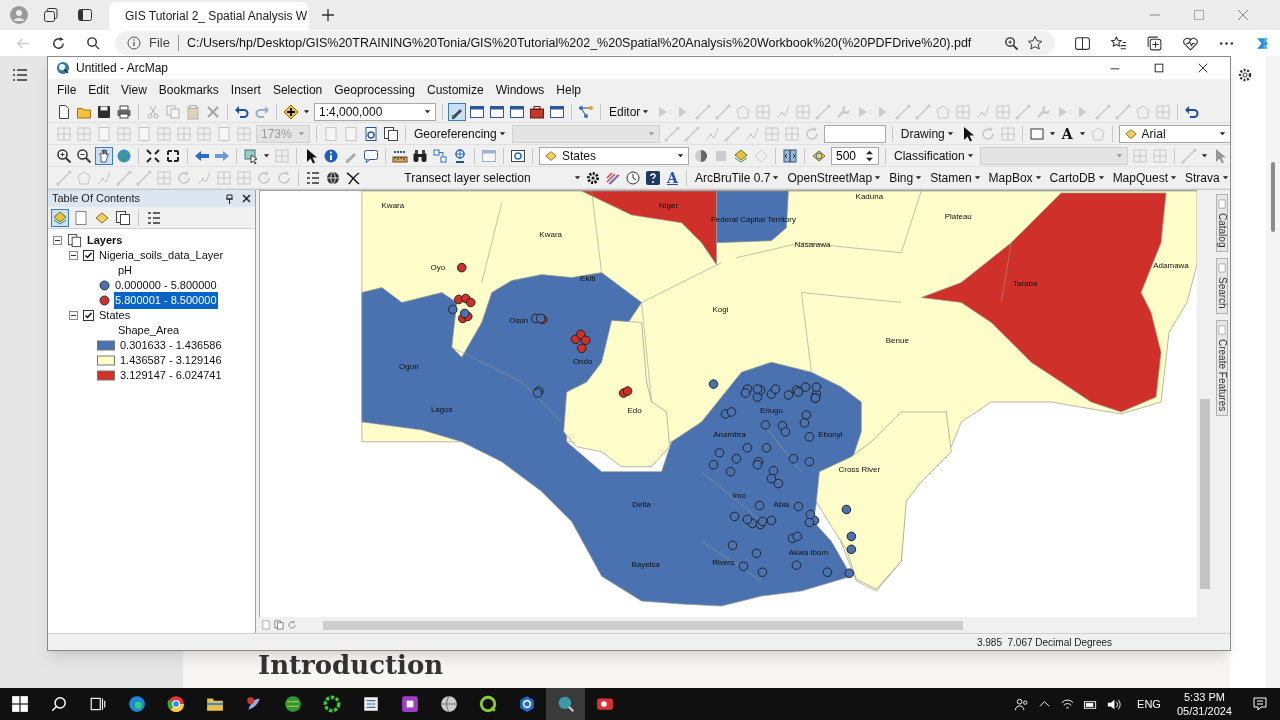 The width and height of the screenshot is (1280, 720). I want to click on document-heading: Introduction, so click(351, 665).